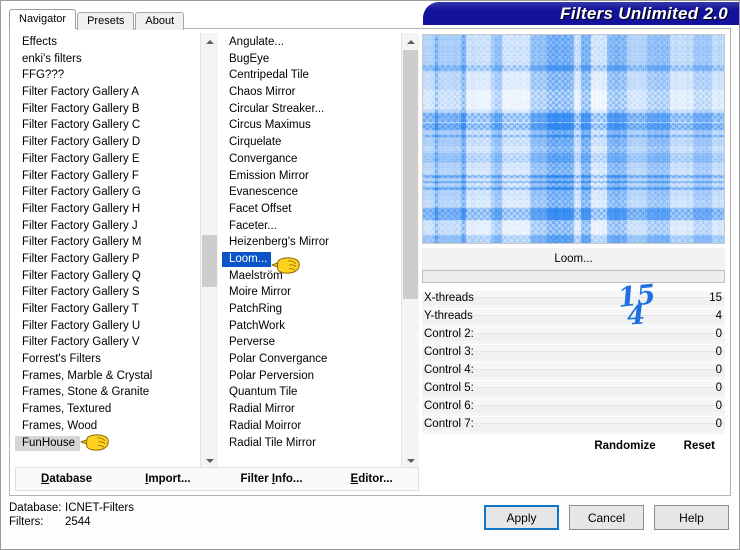  Describe the element at coordinates (107, 326) in the screenshot. I see `list-item: Filter Factory Gallery U` at that location.